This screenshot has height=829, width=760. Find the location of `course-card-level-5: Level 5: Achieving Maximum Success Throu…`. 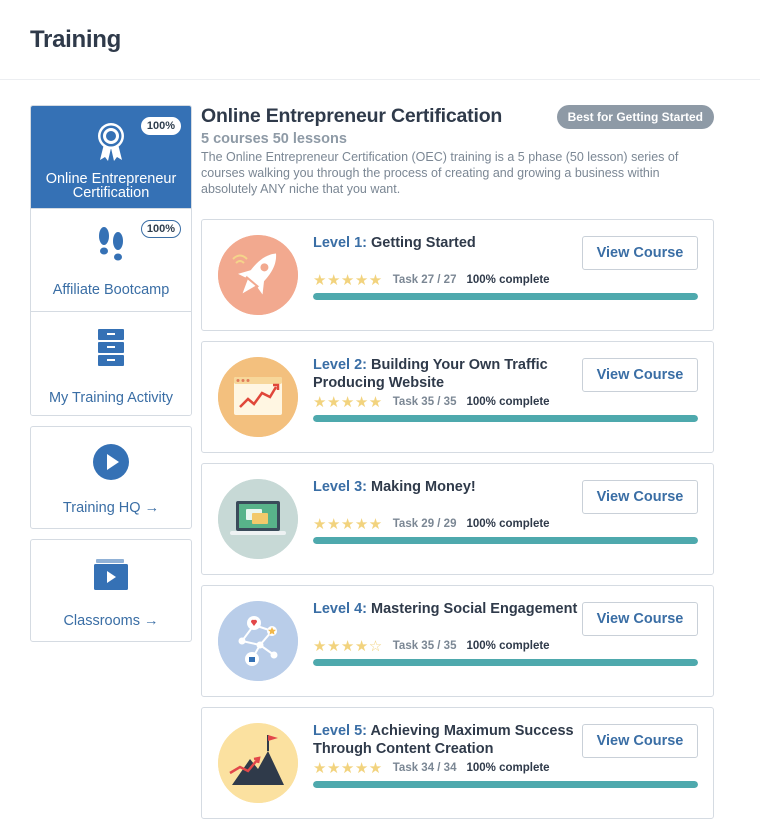

course-card-level-5: Level 5: Achieving Maximum Success Throu… is located at coordinates (457, 763).